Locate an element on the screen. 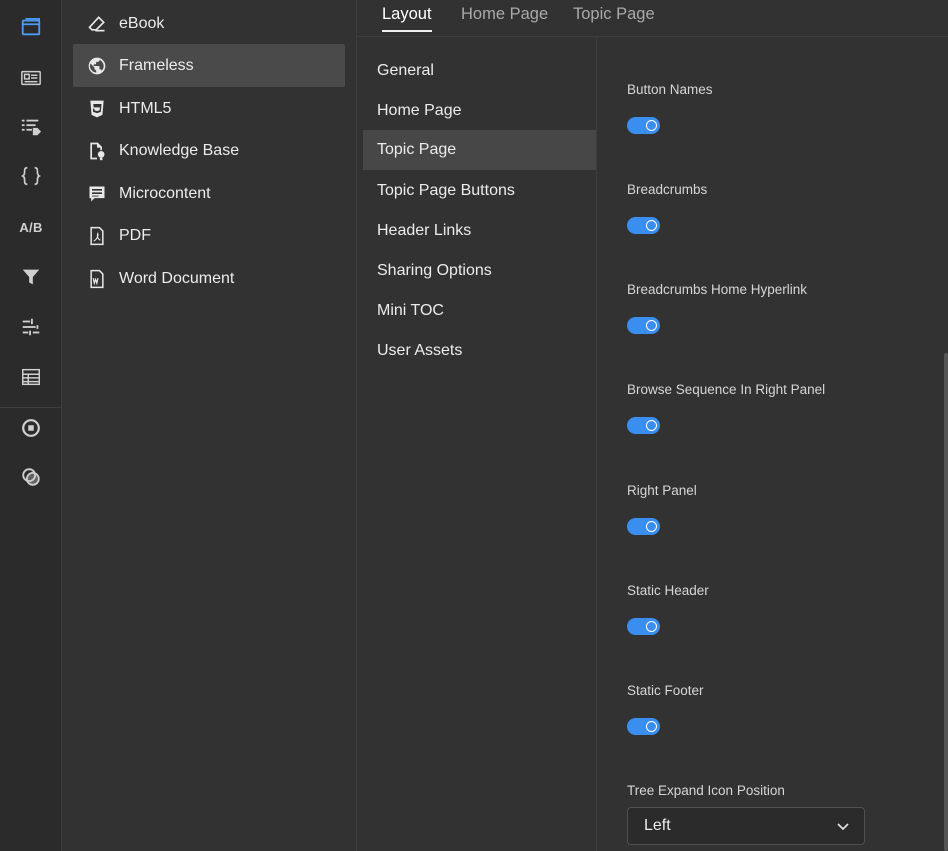 The height and width of the screenshot is (851, 948). ab-test-icon: A/B is located at coordinates (31, 227).